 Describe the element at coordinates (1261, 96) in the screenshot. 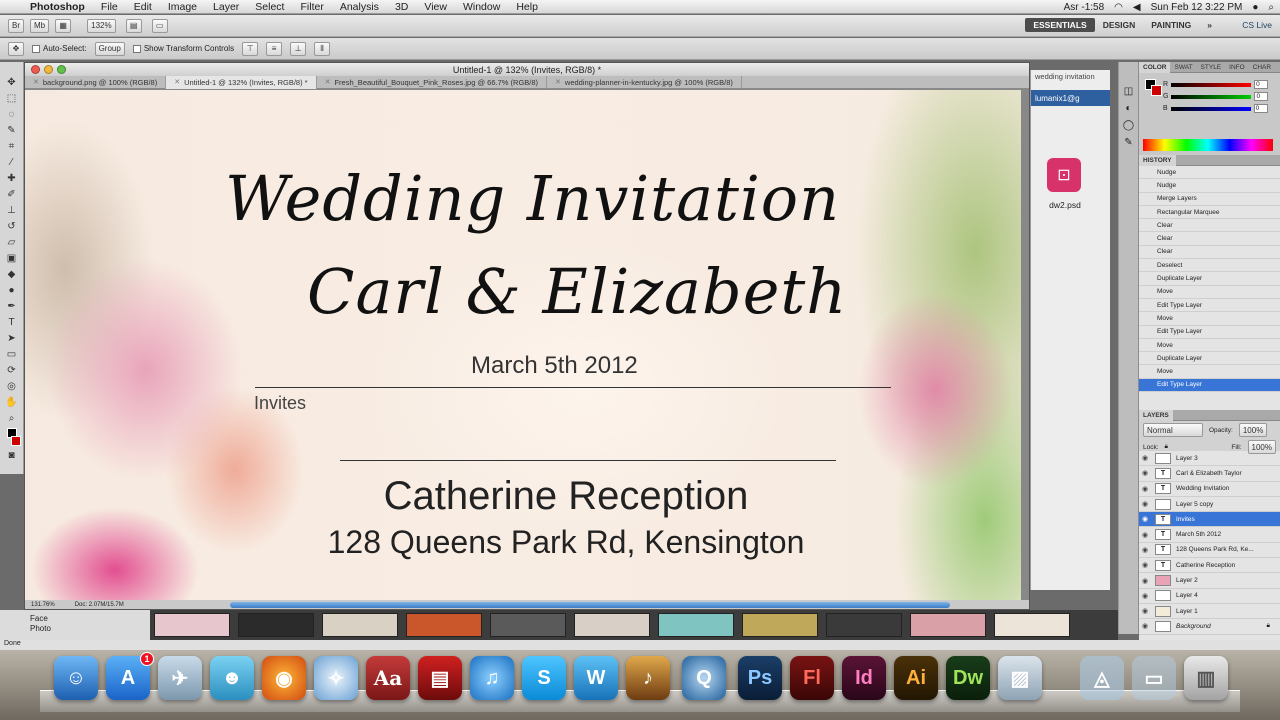

I see `green-value: 0` at that location.